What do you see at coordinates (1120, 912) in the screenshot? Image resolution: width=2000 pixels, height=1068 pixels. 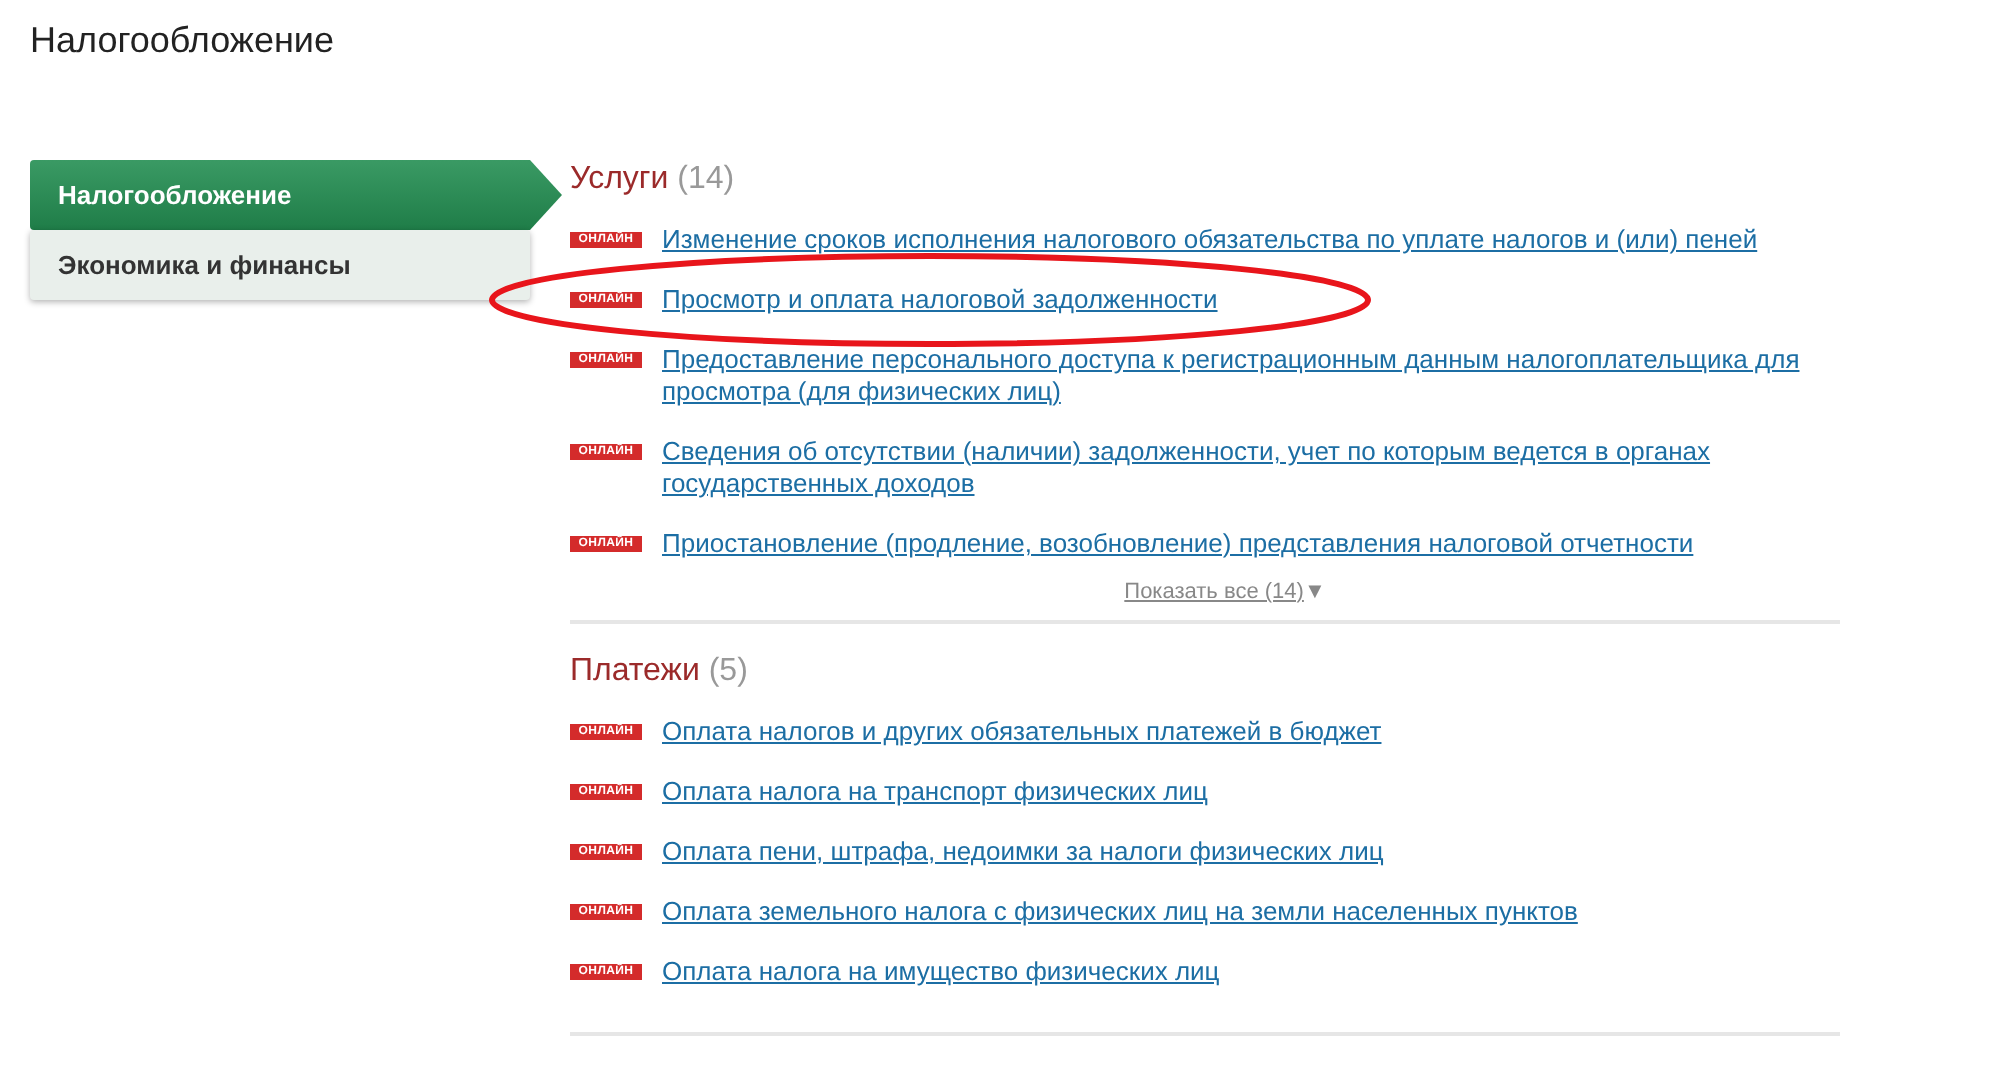 I see `service-link: Оплата земельного налога с физических лиц на земли населенных пунктов` at bounding box center [1120, 912].